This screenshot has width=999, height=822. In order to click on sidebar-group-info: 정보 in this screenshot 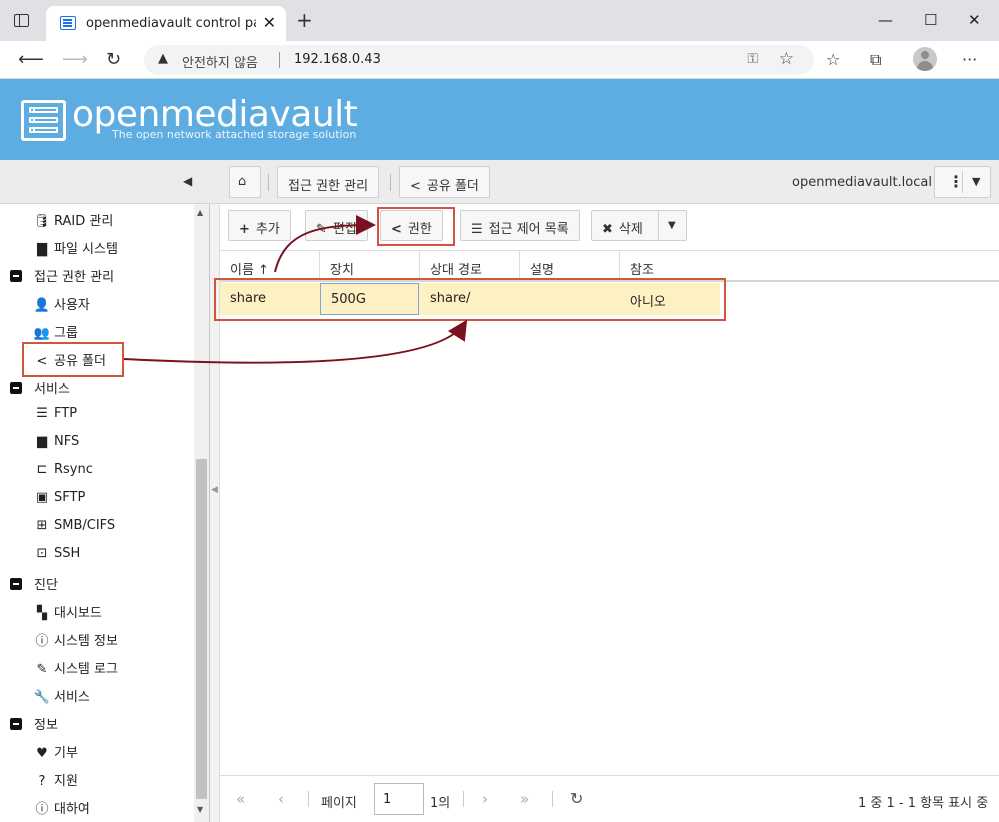, I will do `click(34, 724)`.